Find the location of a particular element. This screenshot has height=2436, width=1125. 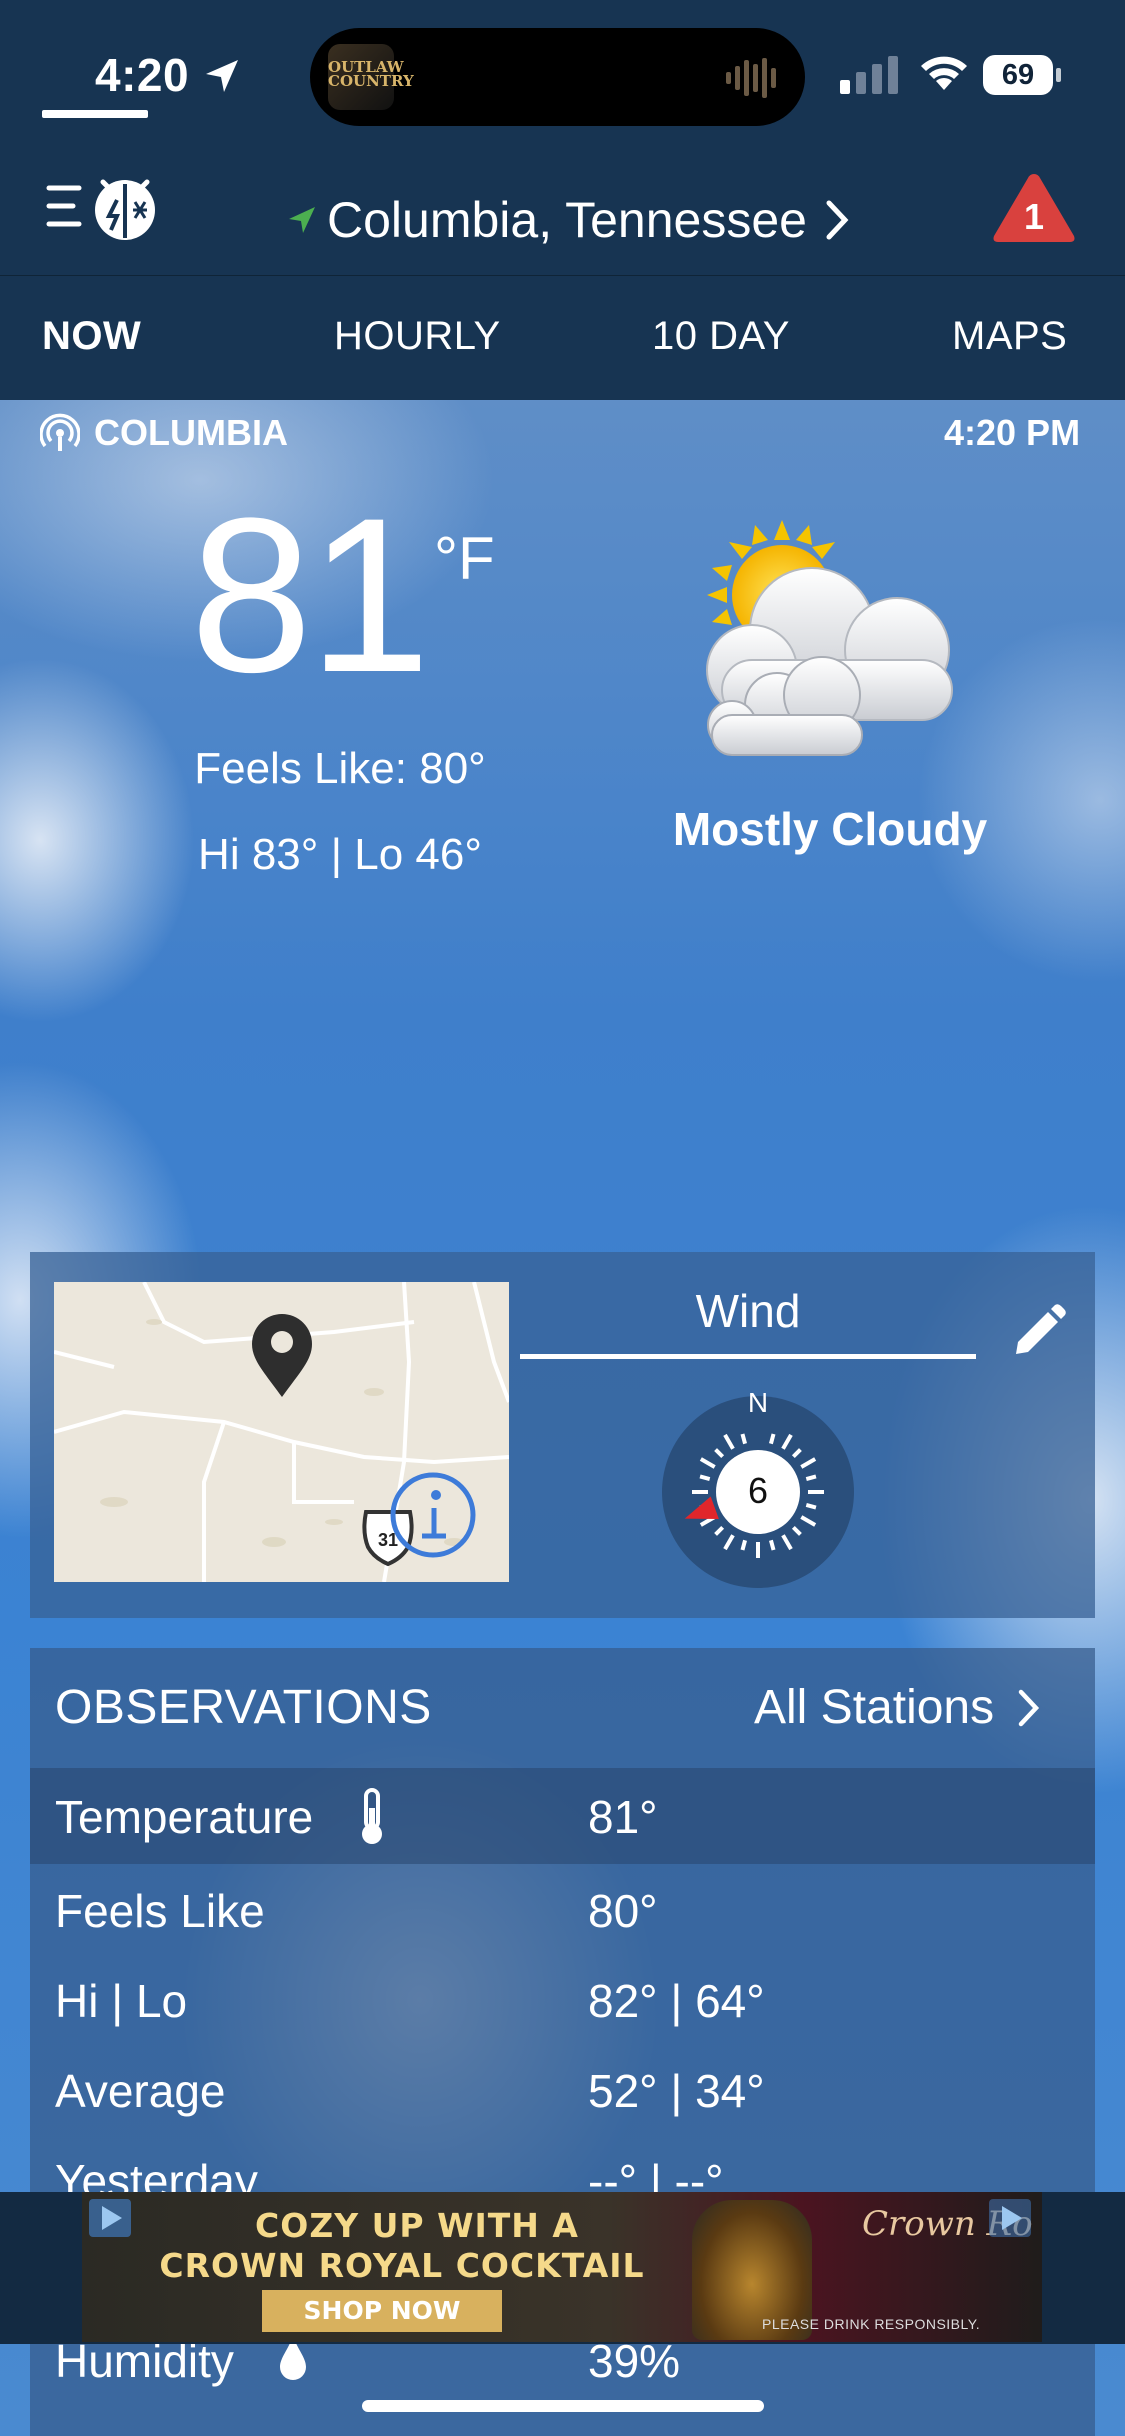

ad-headline-2: CROWN ROYAL COCKTAIL is located at coordinates (402, 2265).